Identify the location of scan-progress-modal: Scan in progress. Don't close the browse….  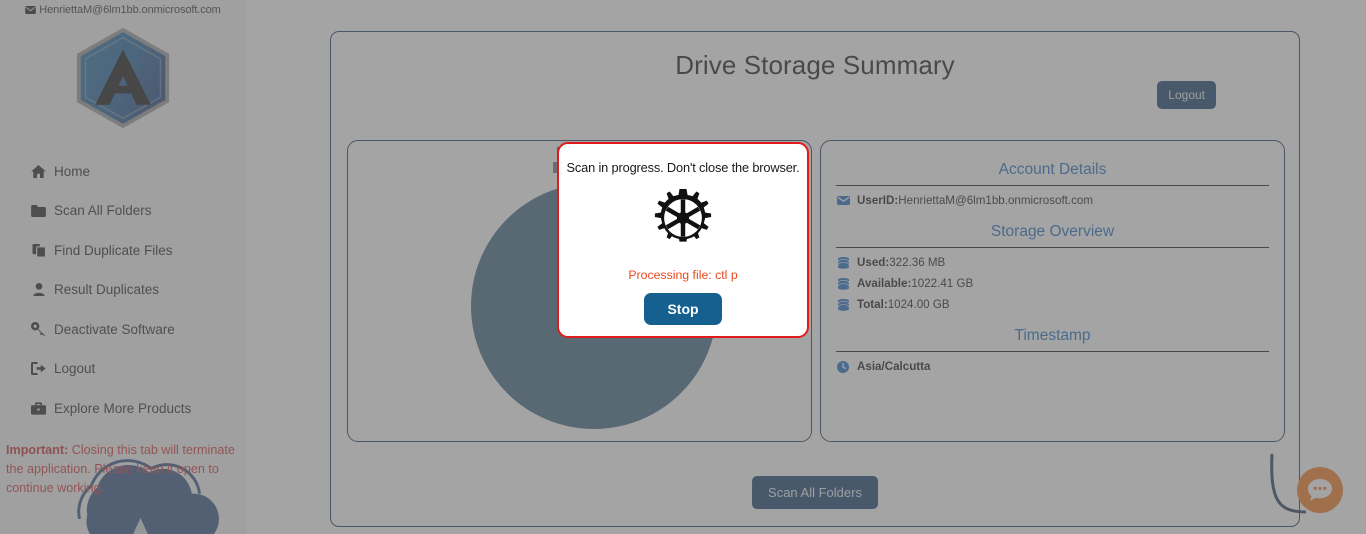
(683, 240).